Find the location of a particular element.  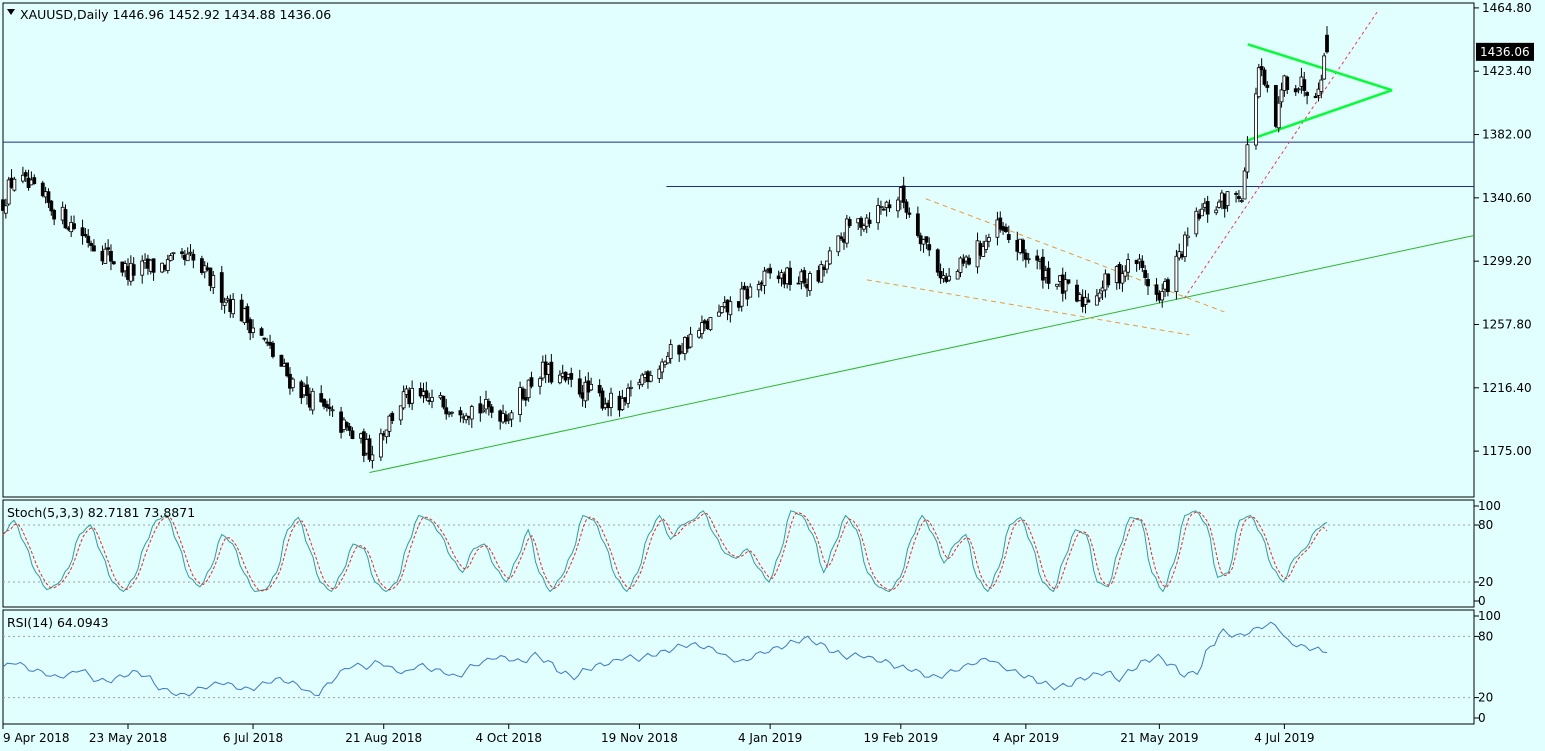

stoch-tick-label: 80 is located at coordinates (1485, 525).